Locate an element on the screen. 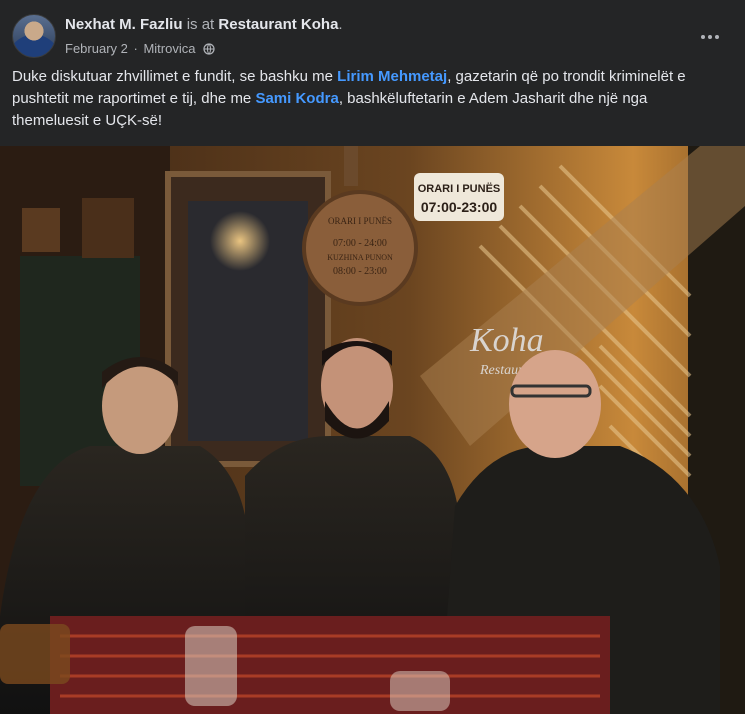  more-options-icon is located at coordinates (710, 37).